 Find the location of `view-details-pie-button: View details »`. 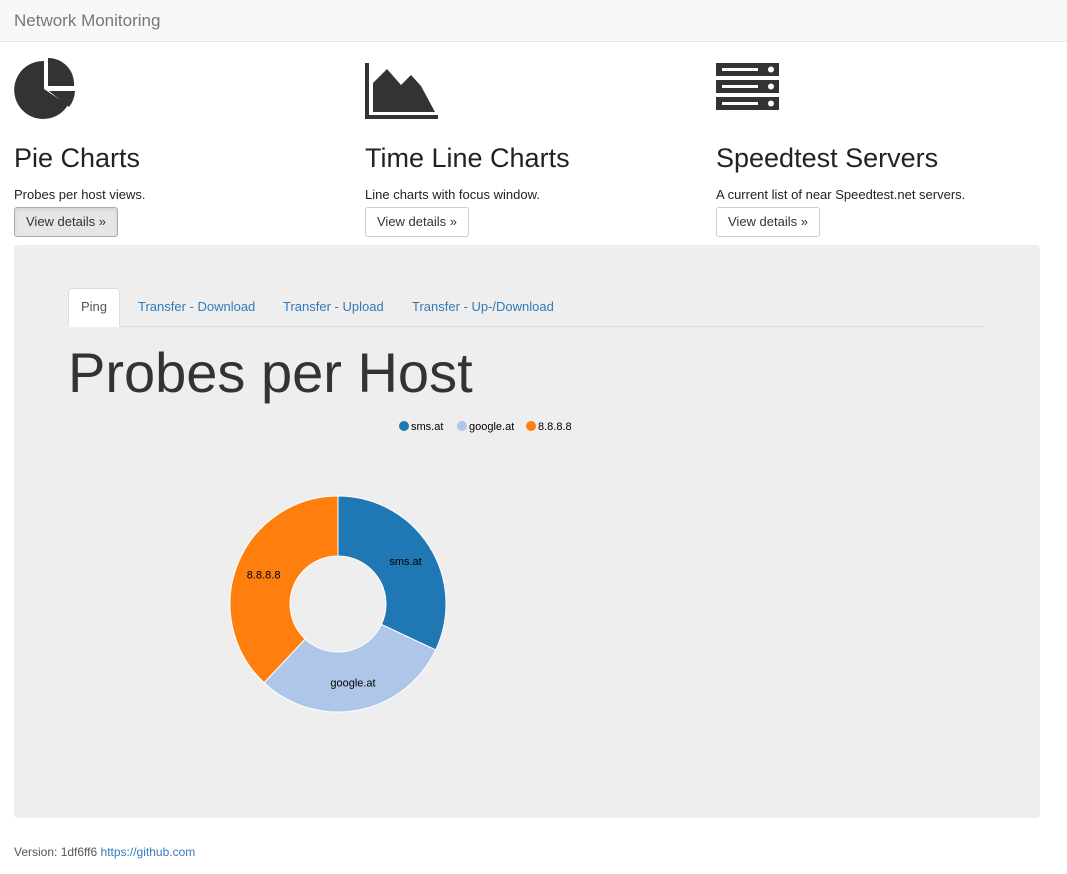

view-details-pie-button: View details » is located at coordinates (66, 222).